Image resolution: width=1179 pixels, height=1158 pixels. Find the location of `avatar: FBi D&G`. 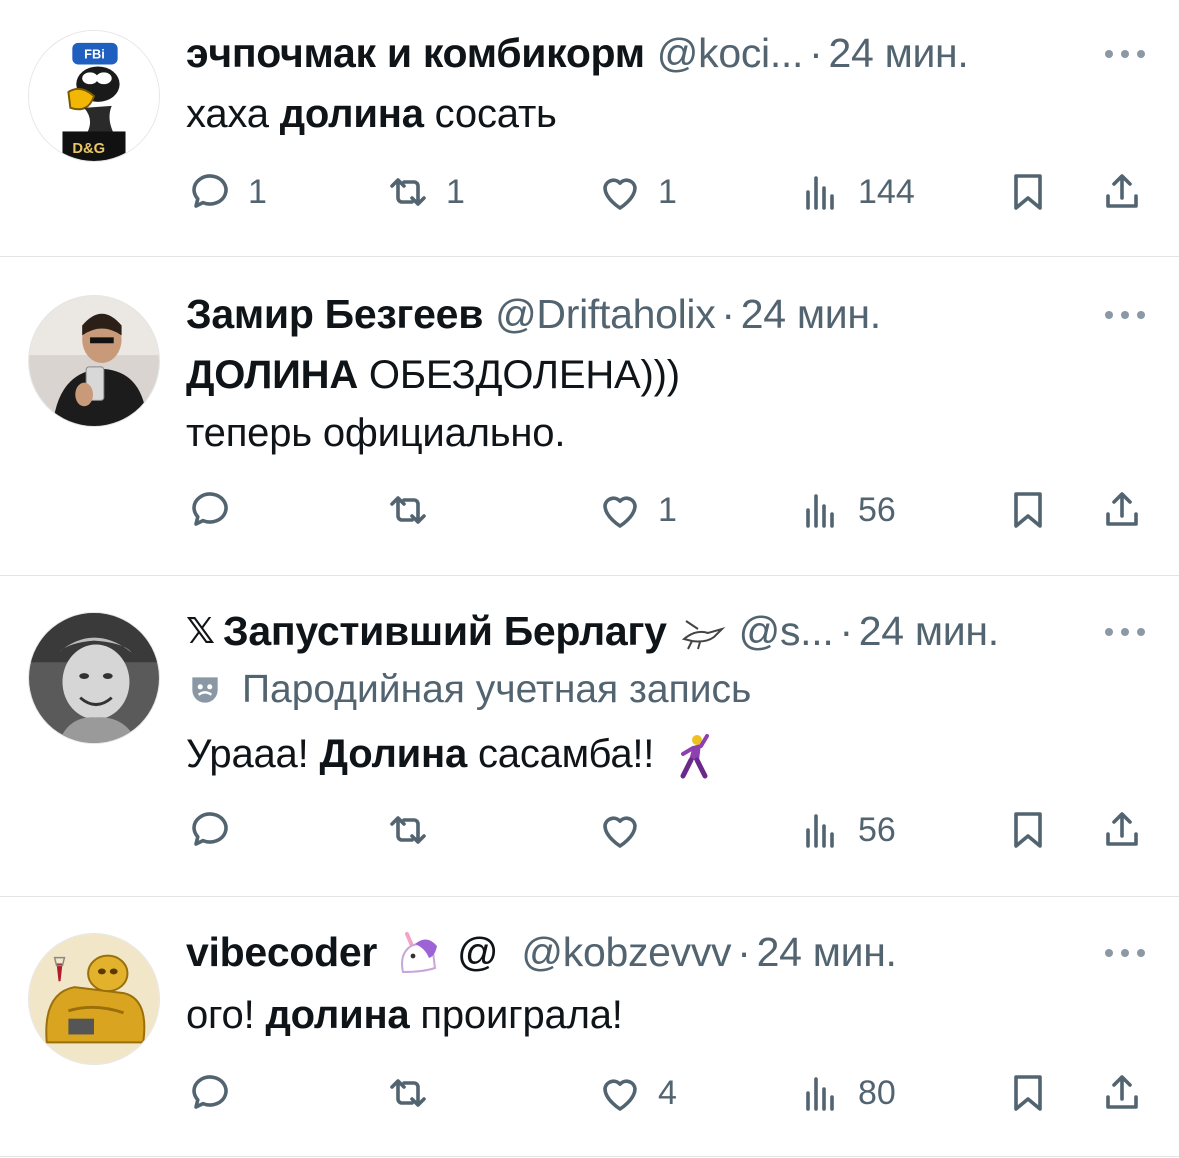

avatar: FBi D&G is located at coordinates (94, 96).